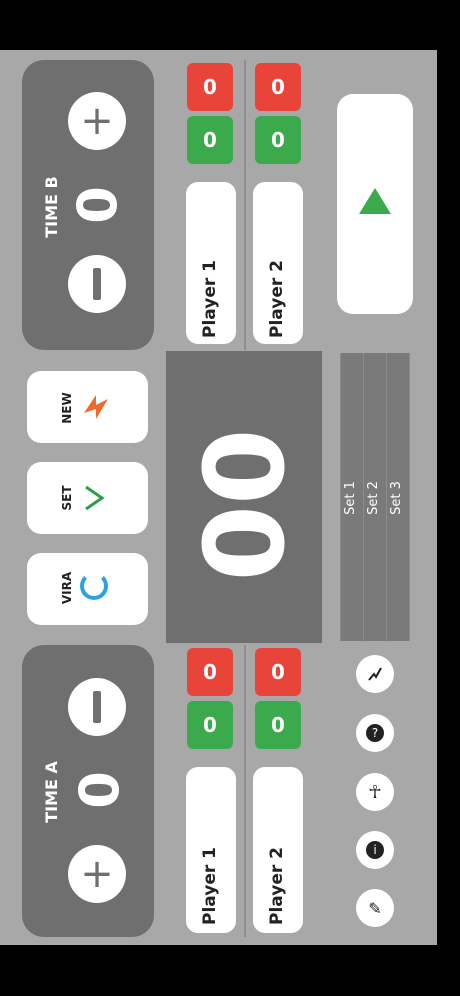 The image size is (460, 996). Describe the element at coordinates (373, 498) in the screenshot. I see `set-2-label: Set 2` at that location.